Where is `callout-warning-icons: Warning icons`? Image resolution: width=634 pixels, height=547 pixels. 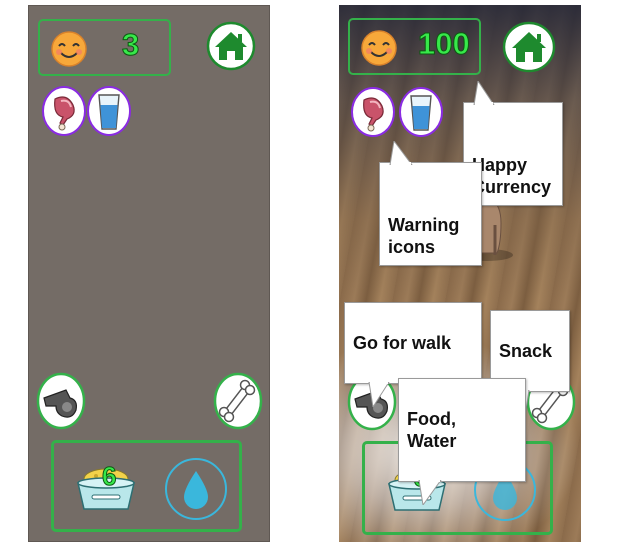
callout-warning-icons: Warning icons is located at coordinates (430, 203).